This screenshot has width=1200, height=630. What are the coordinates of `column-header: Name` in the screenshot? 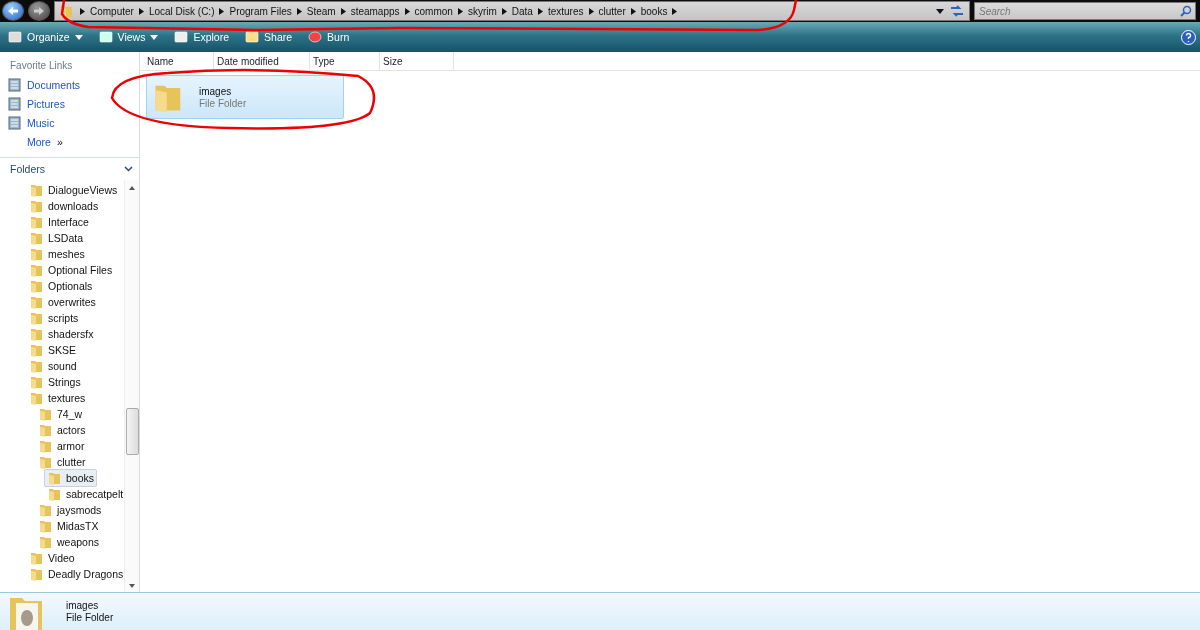 It's located at (179, 61).